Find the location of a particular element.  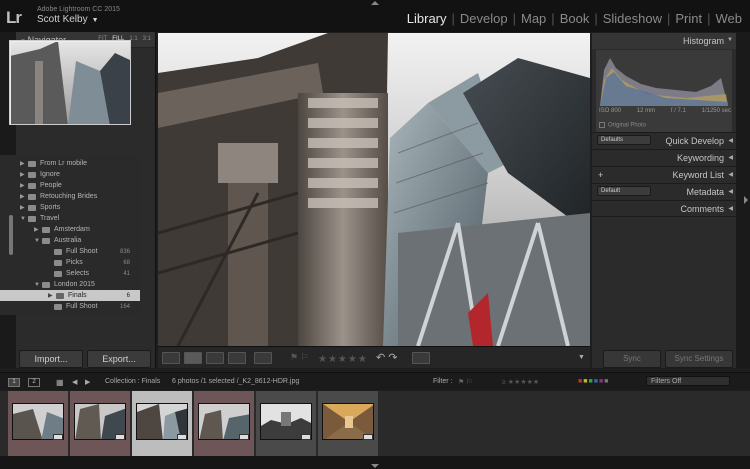

module-map: Map is located at coordinates (533, 18).